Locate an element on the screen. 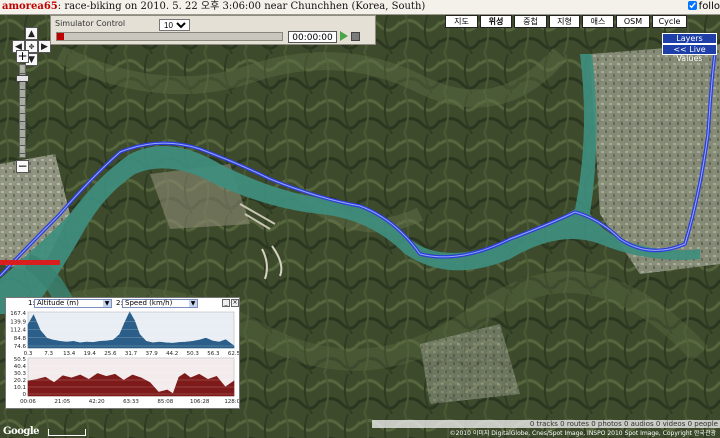 This screenshot has width=720, height=438. chart2-y-tick-label: 20.2 is located at coordinates (20, 381).